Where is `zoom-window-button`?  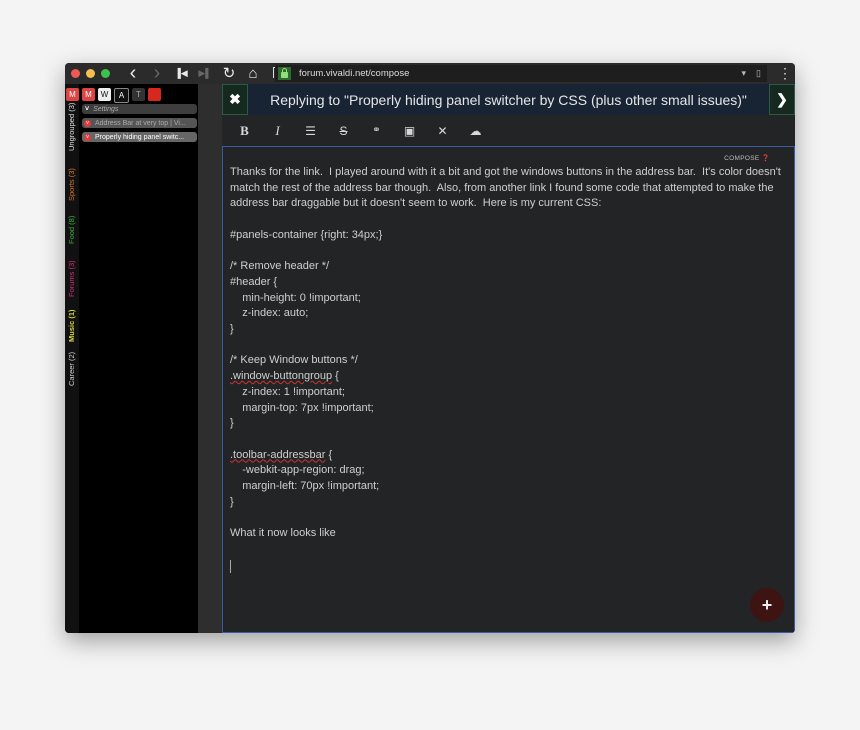
zoom-window-button is located at coordinates (105, 73).